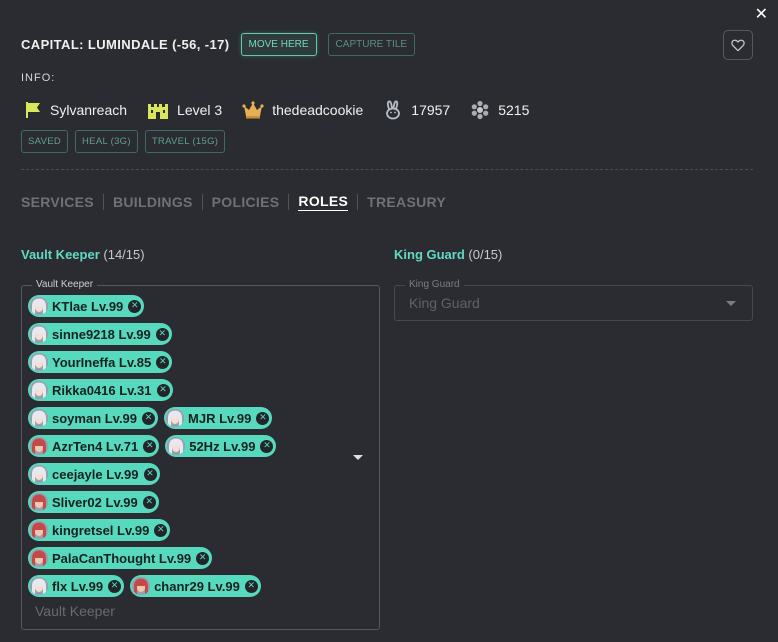 This screenshot has height=642, width=778. I want to click on member-chip-label: flx Lv.99, so click(78, 586).